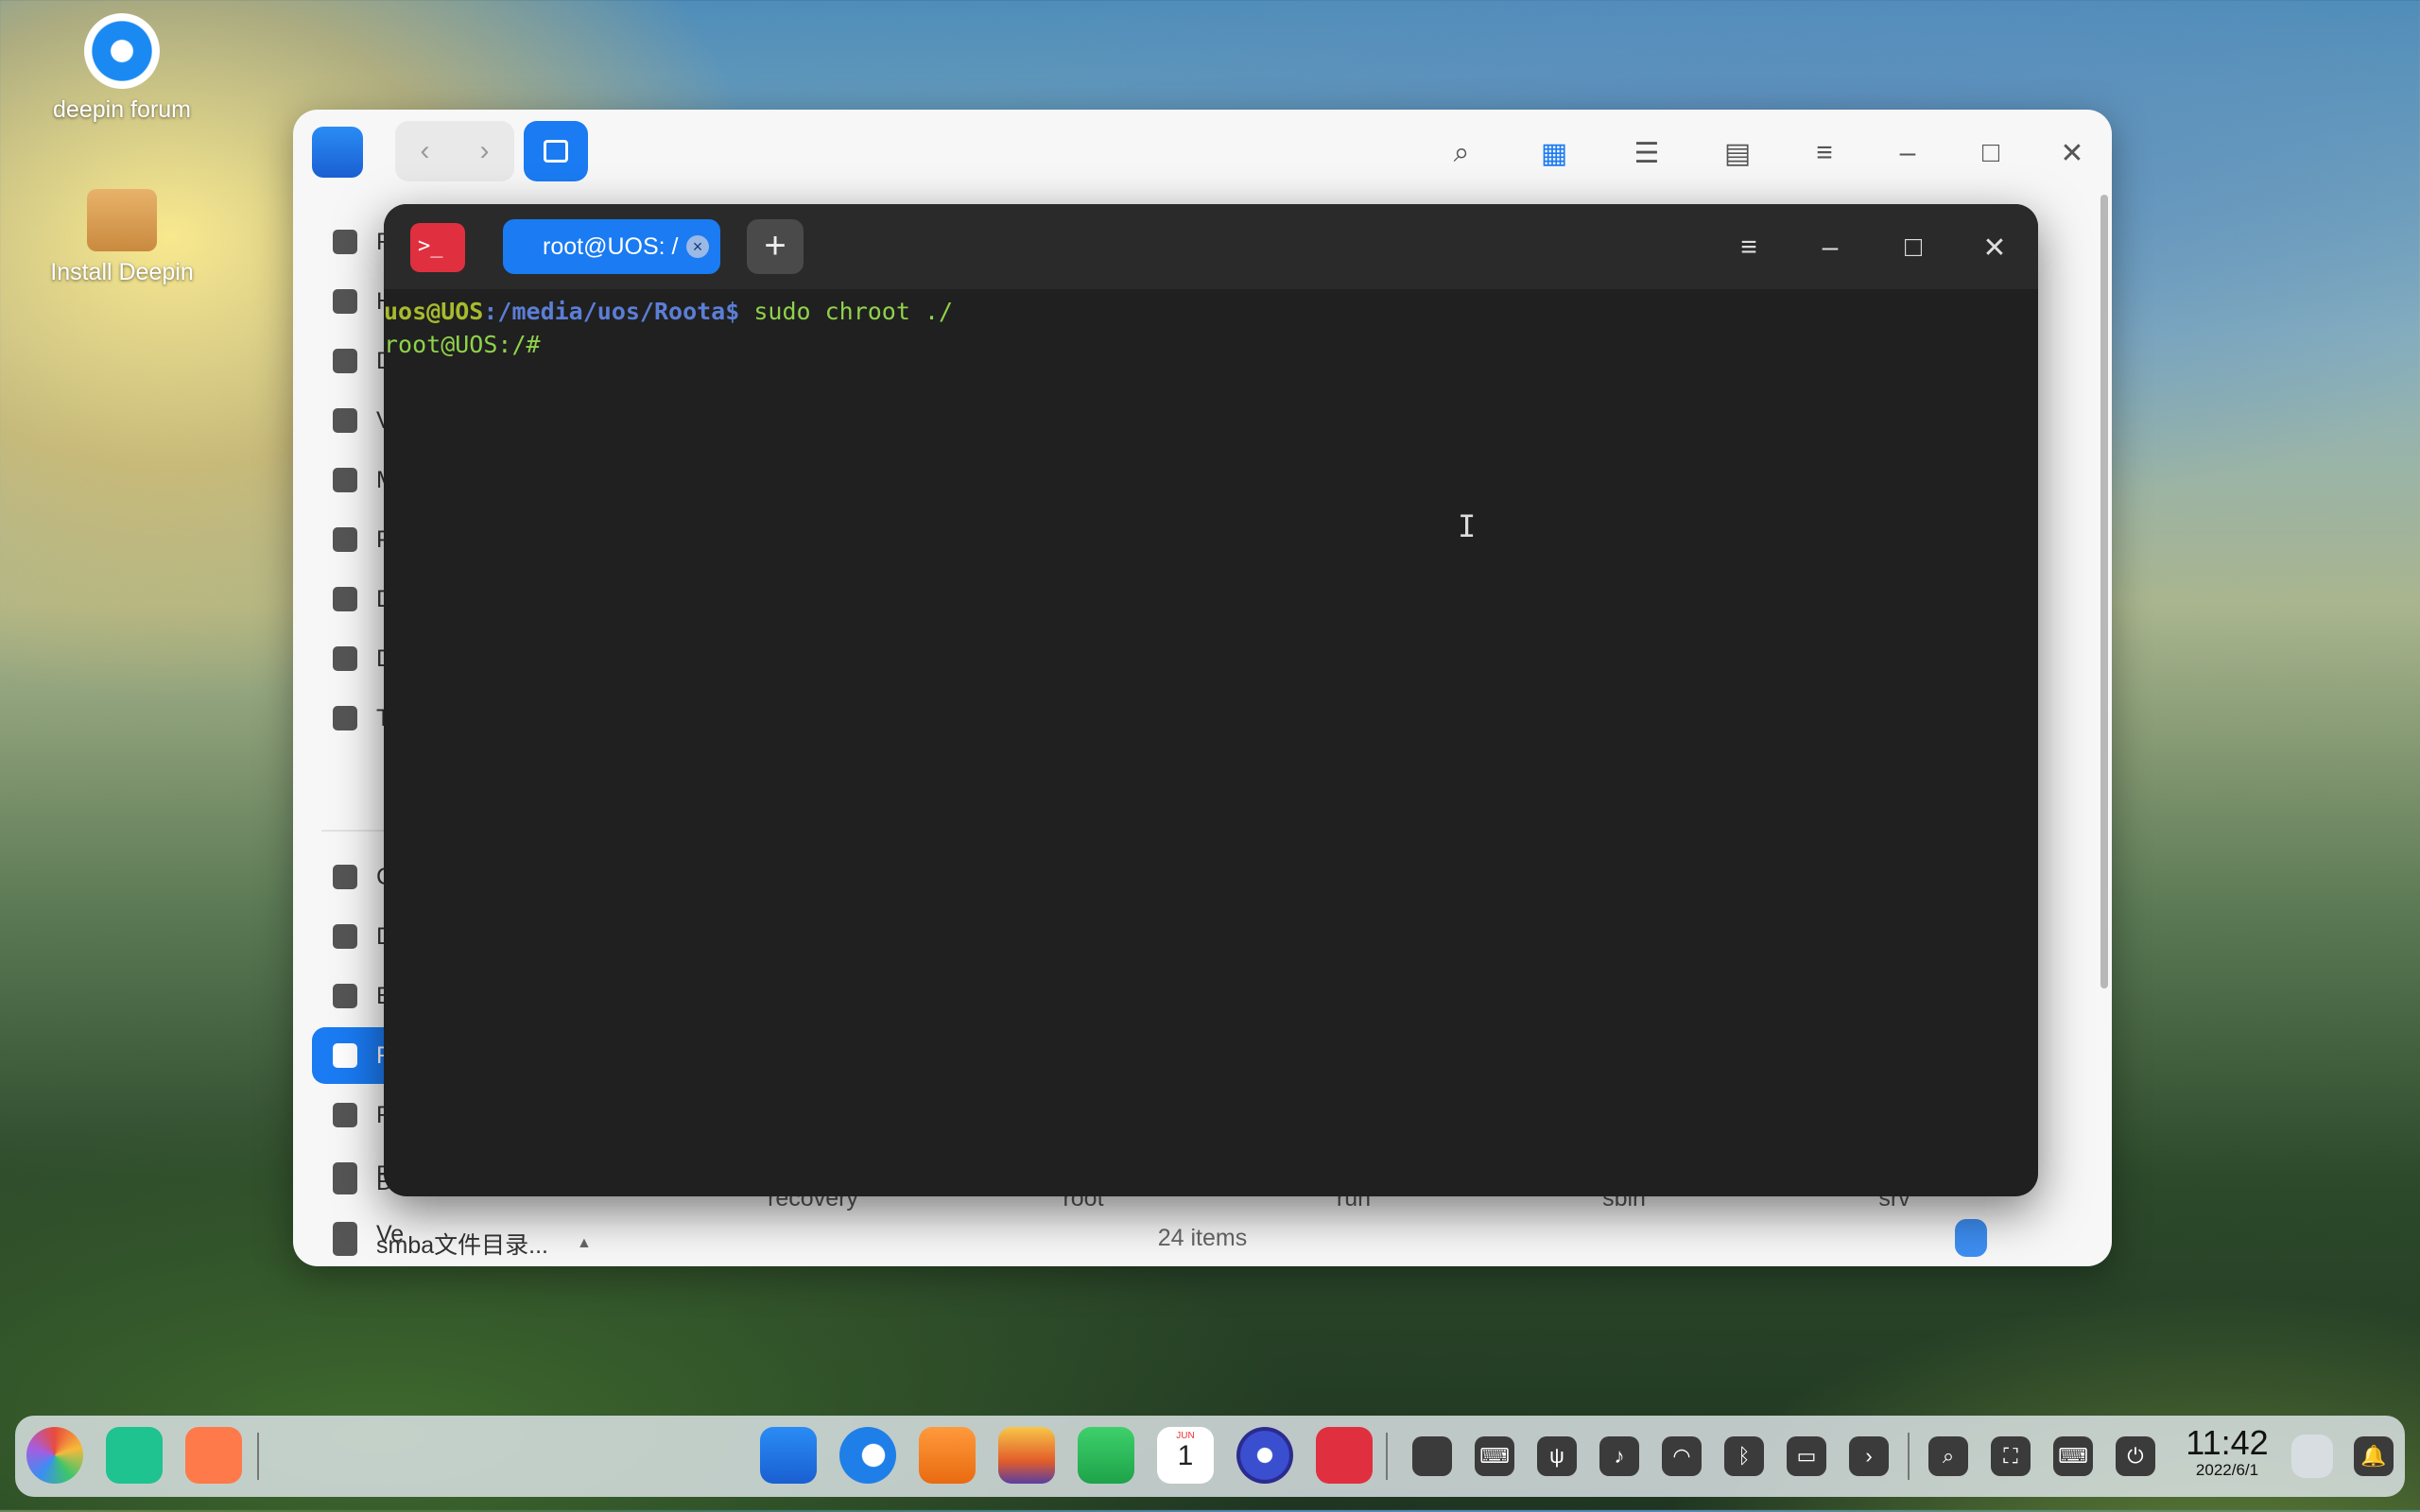 This screenshot has width=2420, height=1512. I want to click on clock-date: 2022/6/1, so click(2227, 1470).